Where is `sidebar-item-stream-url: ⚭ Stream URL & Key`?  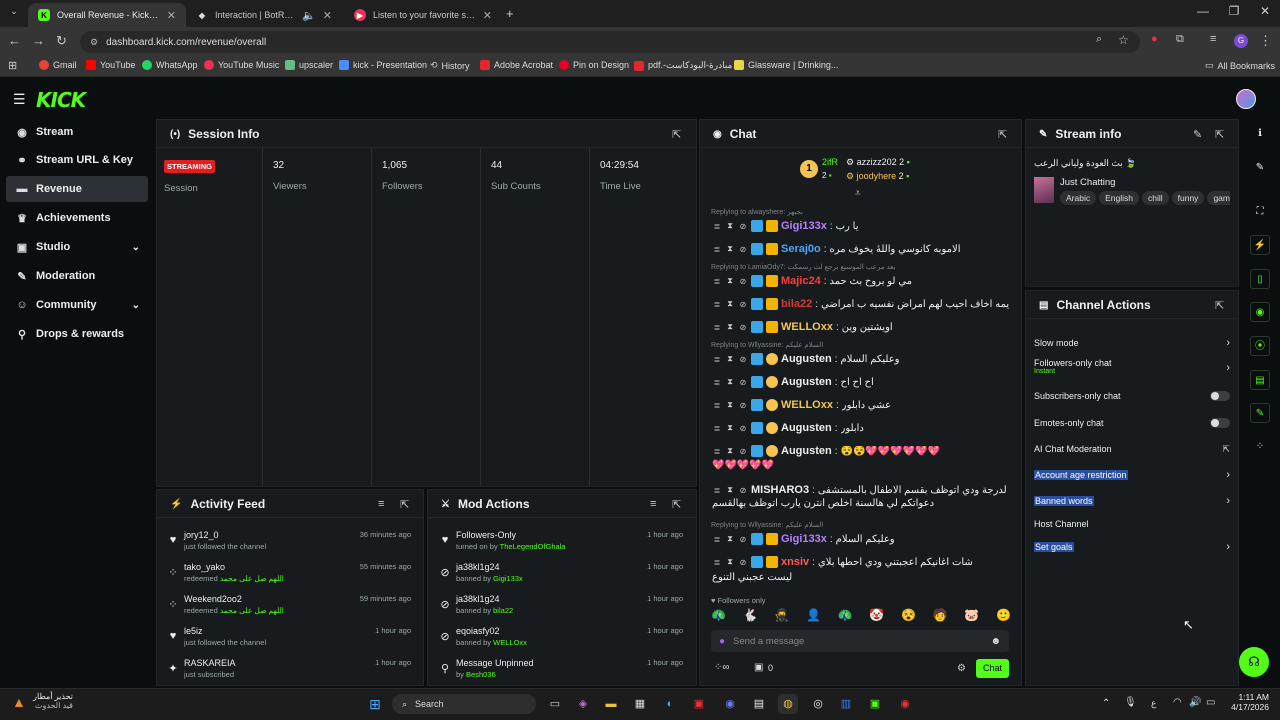
sidebar-item-stream-url: ⚭ Stream URL & Key is located at coordinates (77, 160).